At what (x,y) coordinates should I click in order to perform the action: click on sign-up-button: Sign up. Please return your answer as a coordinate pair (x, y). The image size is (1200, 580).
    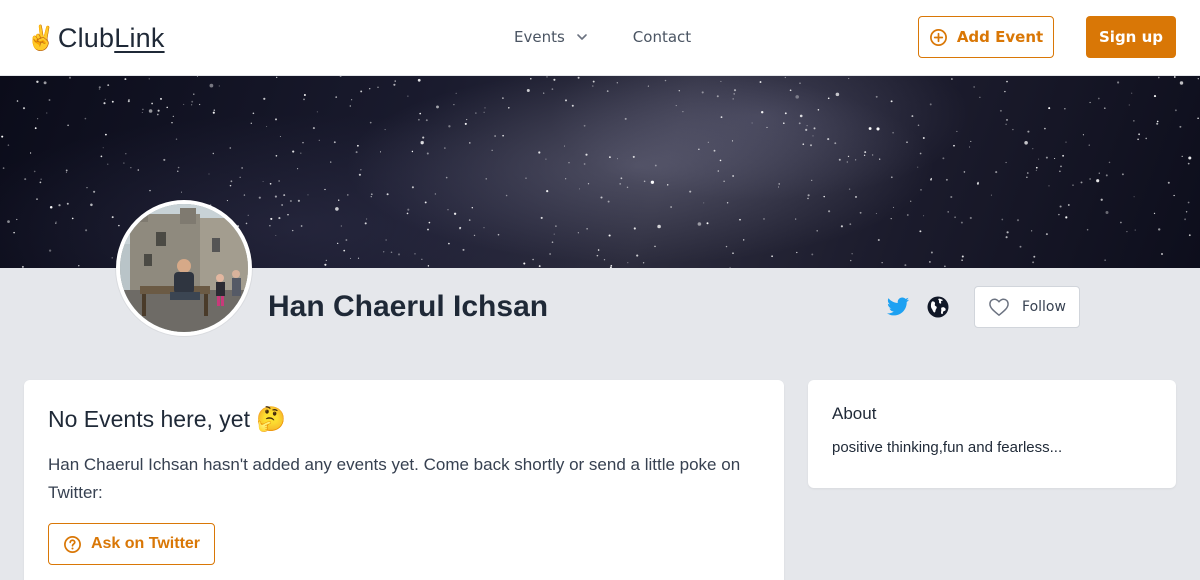
    Looking at the image, I should click on (1131, 37).